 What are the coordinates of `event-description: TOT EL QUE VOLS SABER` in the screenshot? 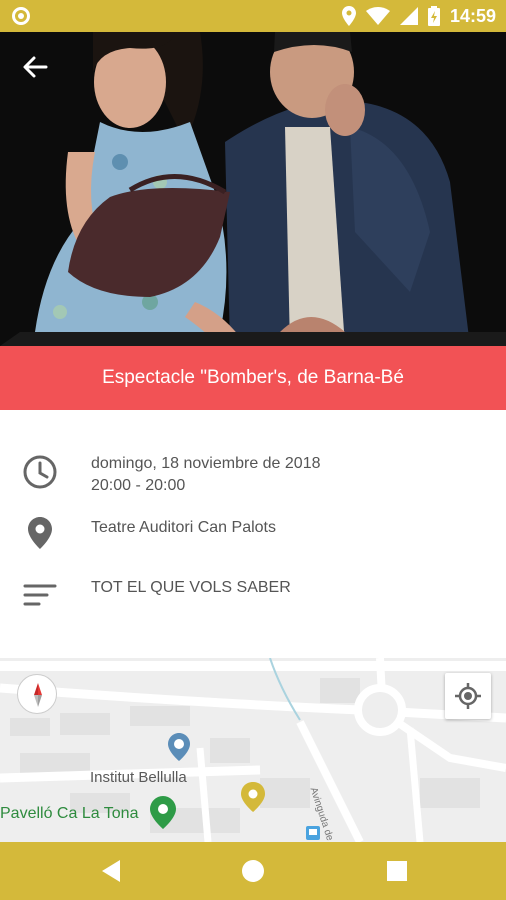 It's located at (191, 587).